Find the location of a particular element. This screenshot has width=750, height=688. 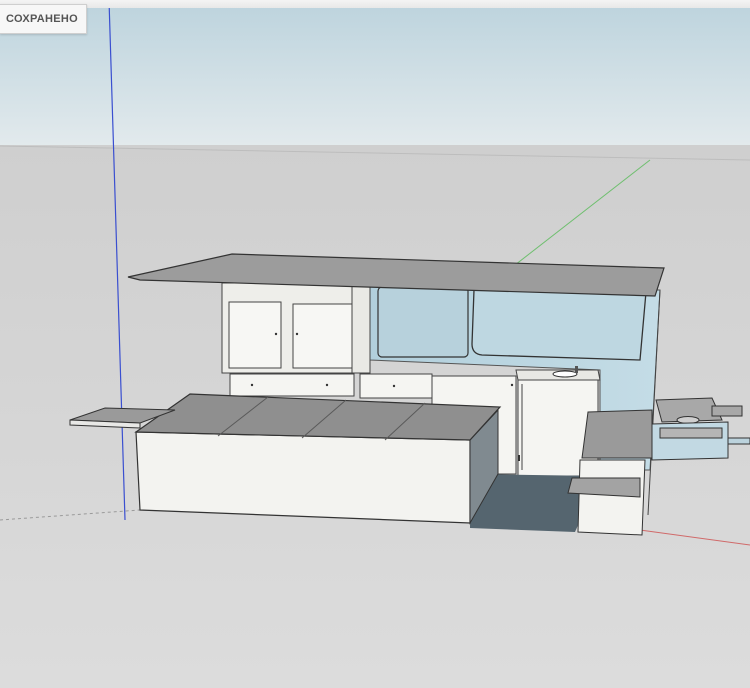

pipe is located at coordinates (738, 441).